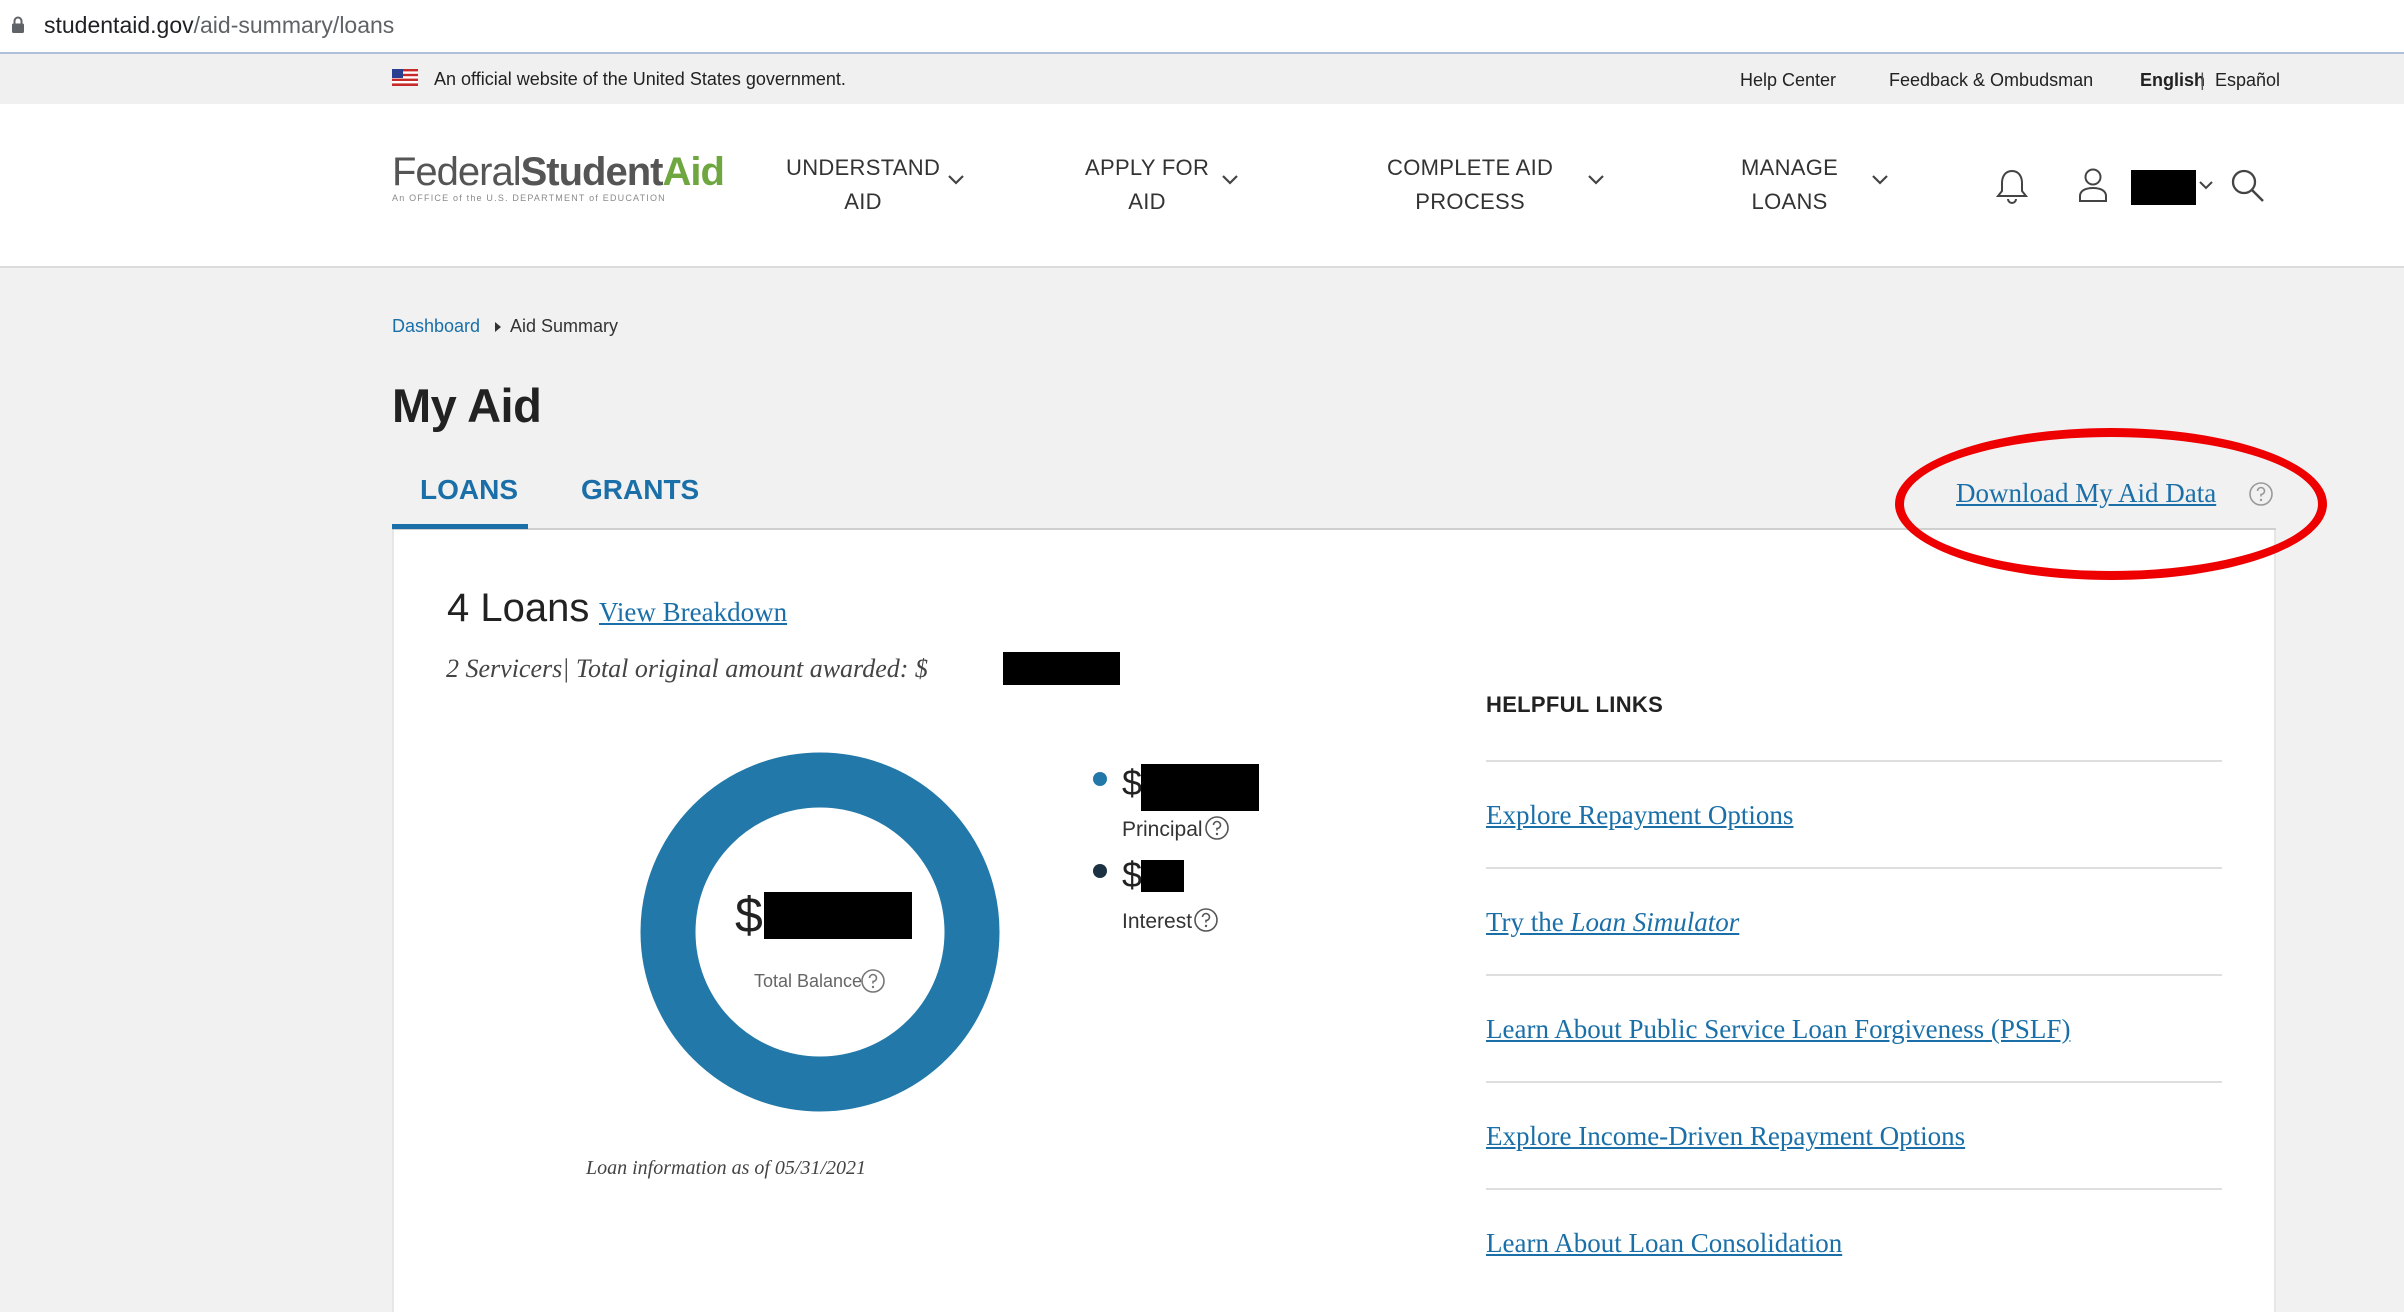 Image resolution: width=2404 pixels, height=1312 pixels. I want to click on redacted-total-awarded, so click(1061, 668).